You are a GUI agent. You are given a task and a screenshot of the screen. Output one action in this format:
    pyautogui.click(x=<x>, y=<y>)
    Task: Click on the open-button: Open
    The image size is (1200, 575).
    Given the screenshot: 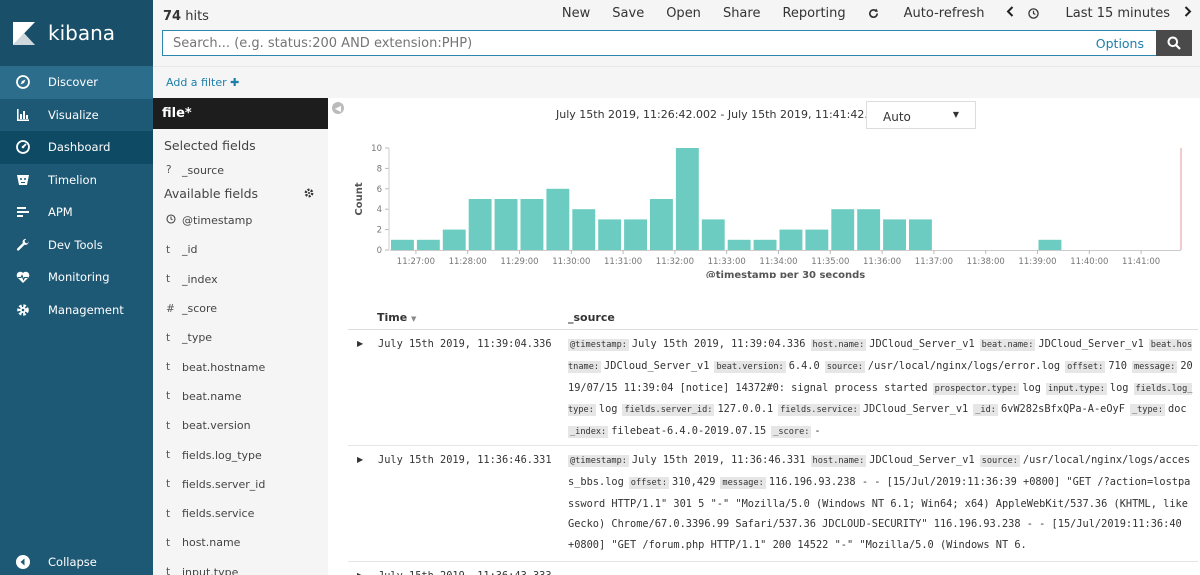 What is the action you would take?
    pyautogui.click(x=683, y=13)
    